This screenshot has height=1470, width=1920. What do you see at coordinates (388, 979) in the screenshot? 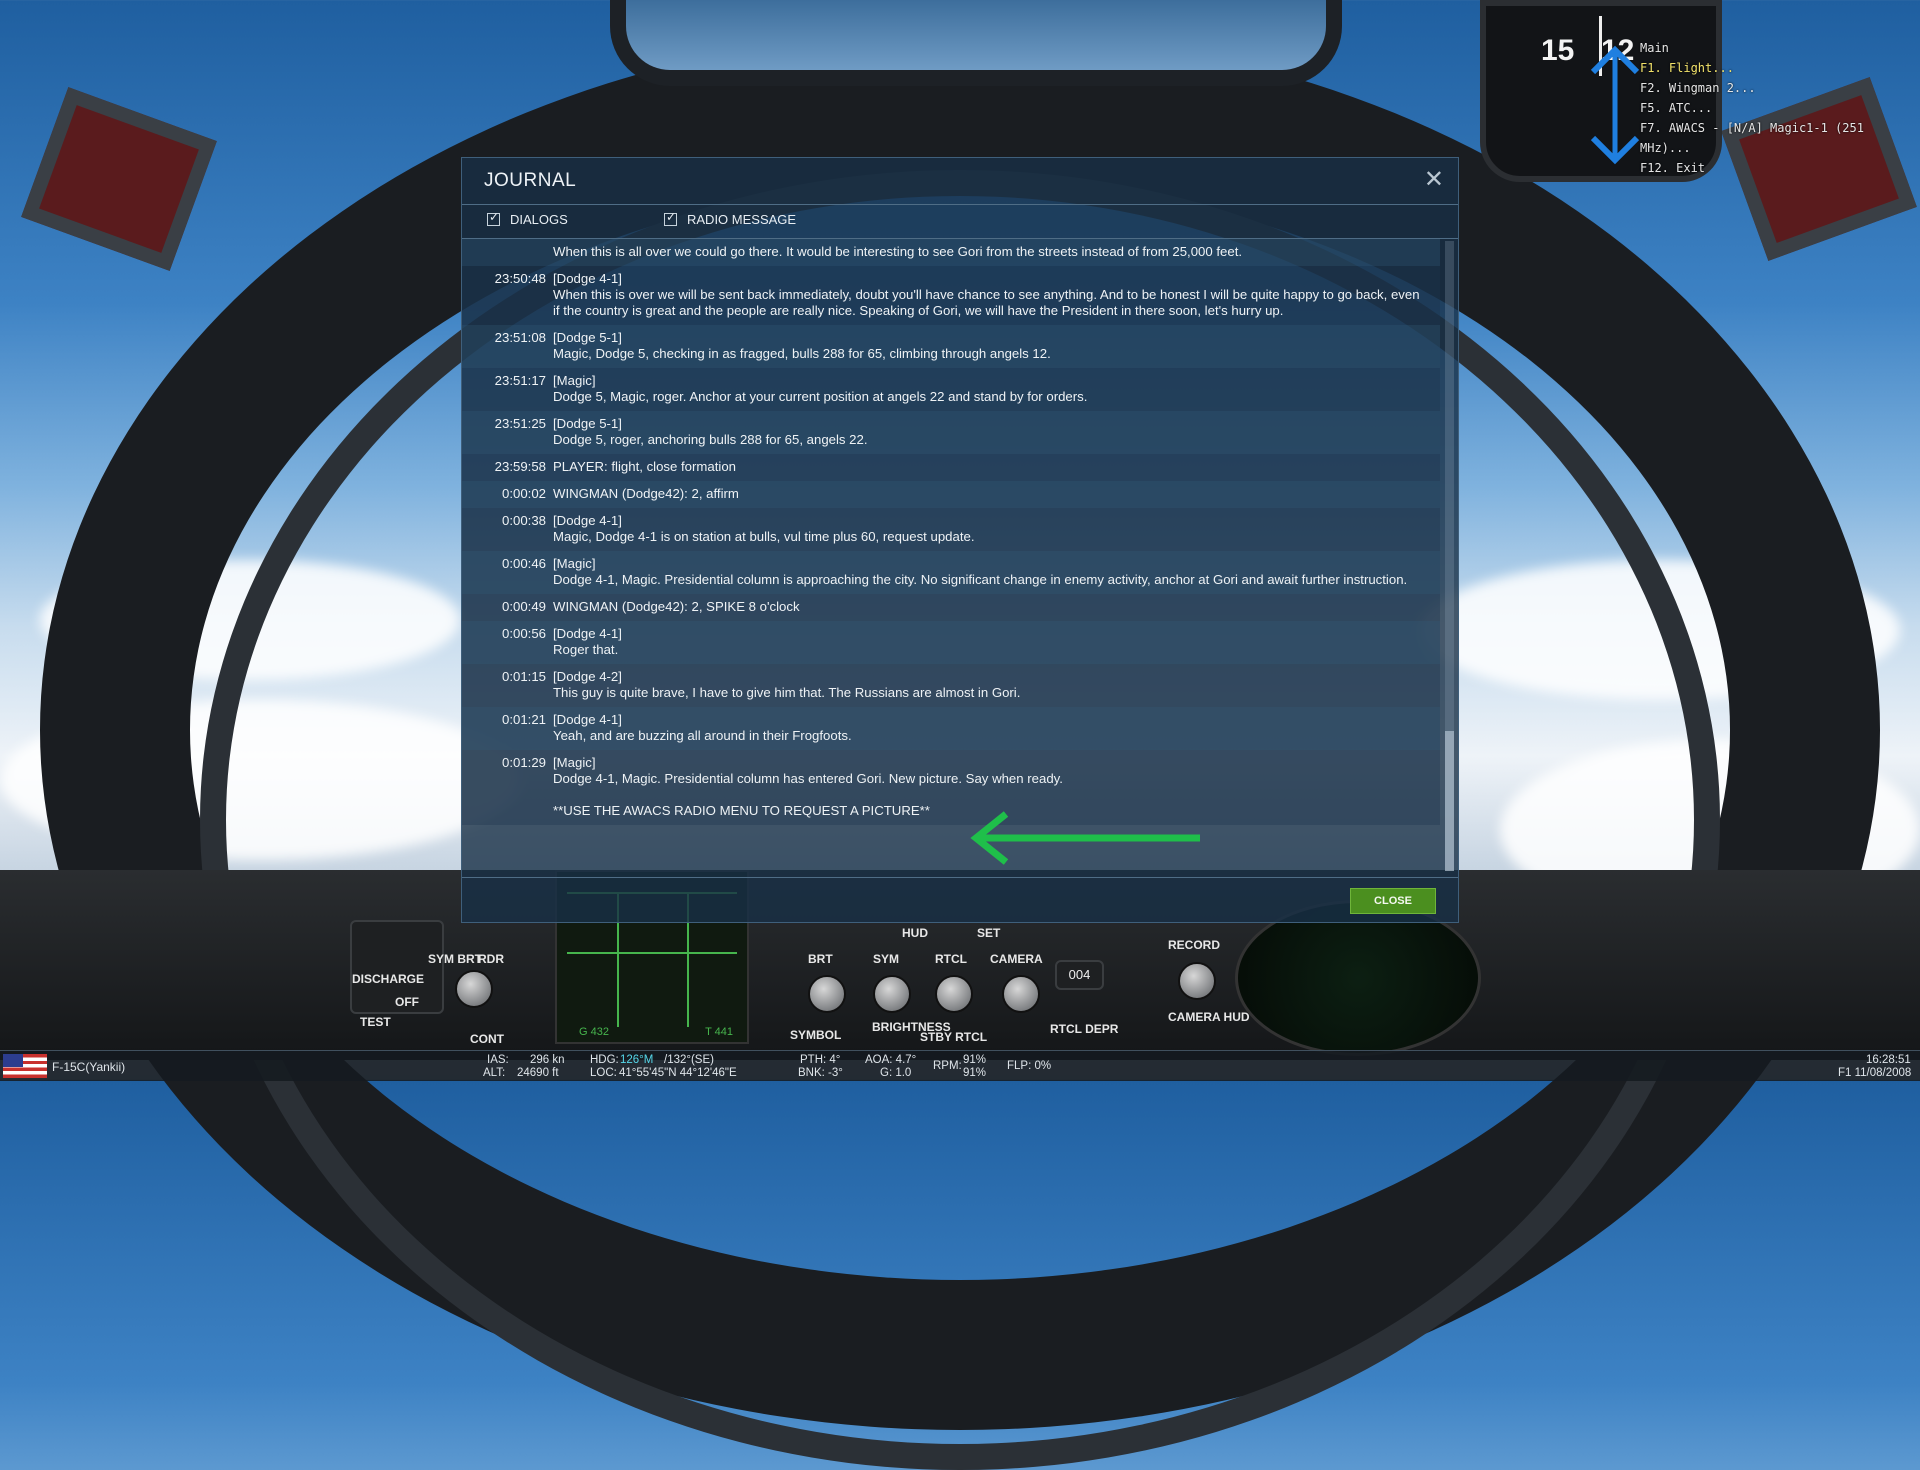
I see `discharge-label: DISCHARGE` at bounding box center [388, 979].